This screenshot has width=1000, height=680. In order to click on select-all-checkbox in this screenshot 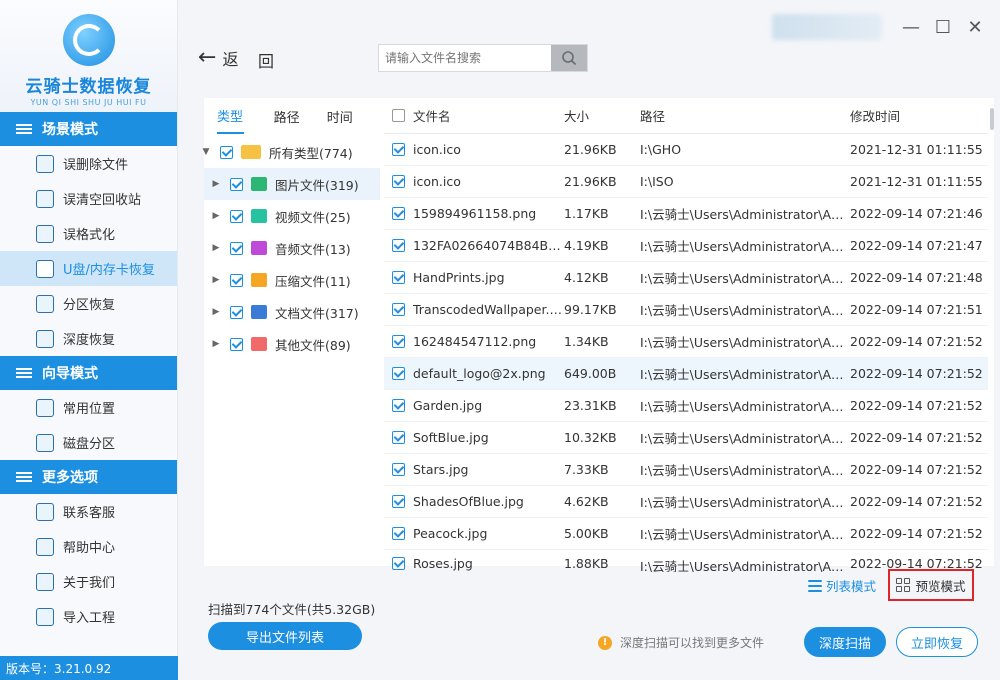, I will do `click(398, 115)`.